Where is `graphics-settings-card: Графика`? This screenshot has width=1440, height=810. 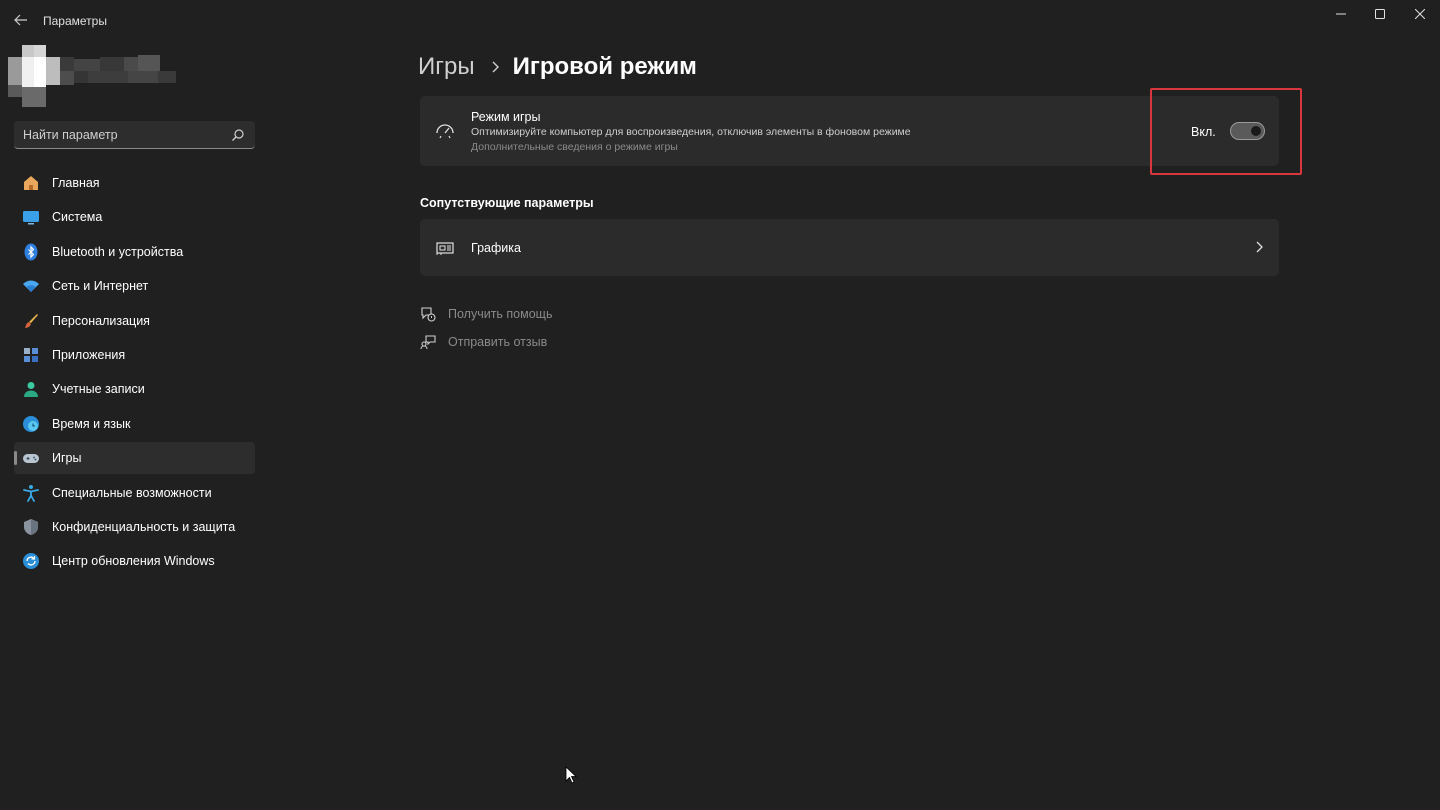
graphics-settings-card: Графика is located at coordinates (849, 247).